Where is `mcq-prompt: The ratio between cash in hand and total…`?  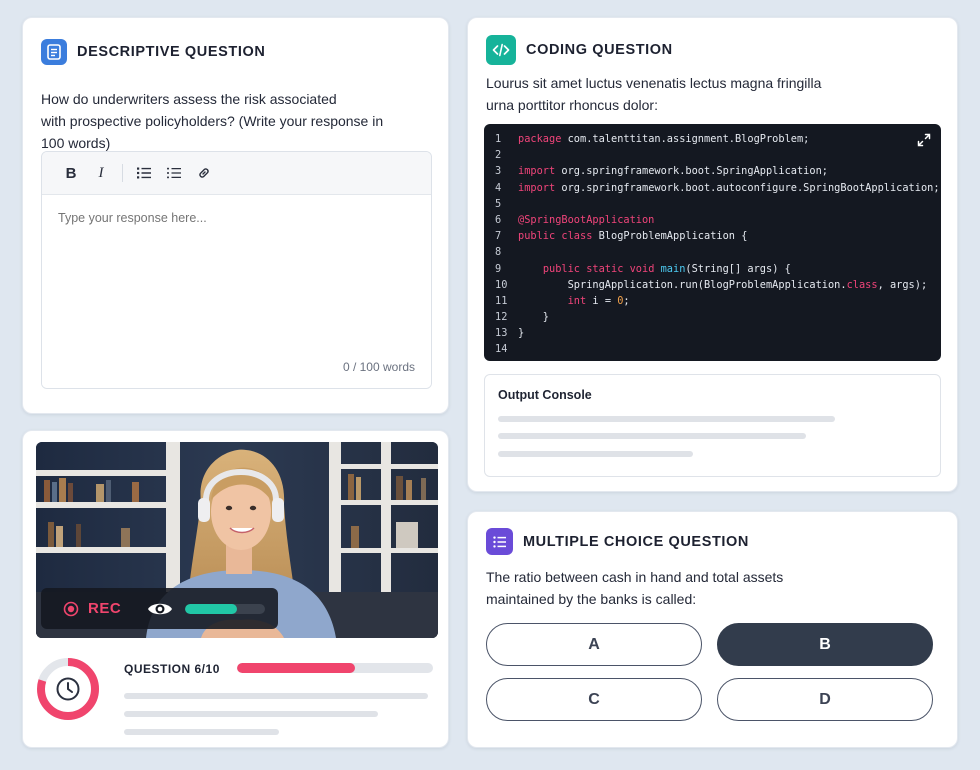 mcq-prompt: The ratio between cash in hand and total… is located at coordinates (666, 588).